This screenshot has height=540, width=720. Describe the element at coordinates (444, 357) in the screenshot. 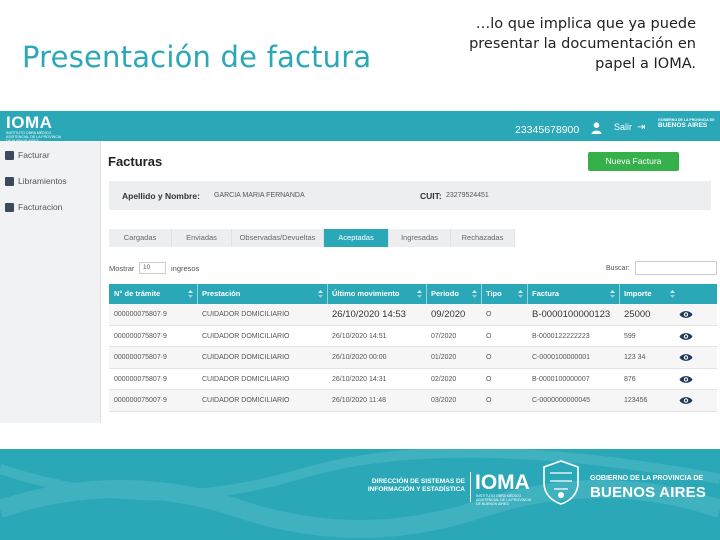

I see `col-periodo-cell: 01/2020` at that location.